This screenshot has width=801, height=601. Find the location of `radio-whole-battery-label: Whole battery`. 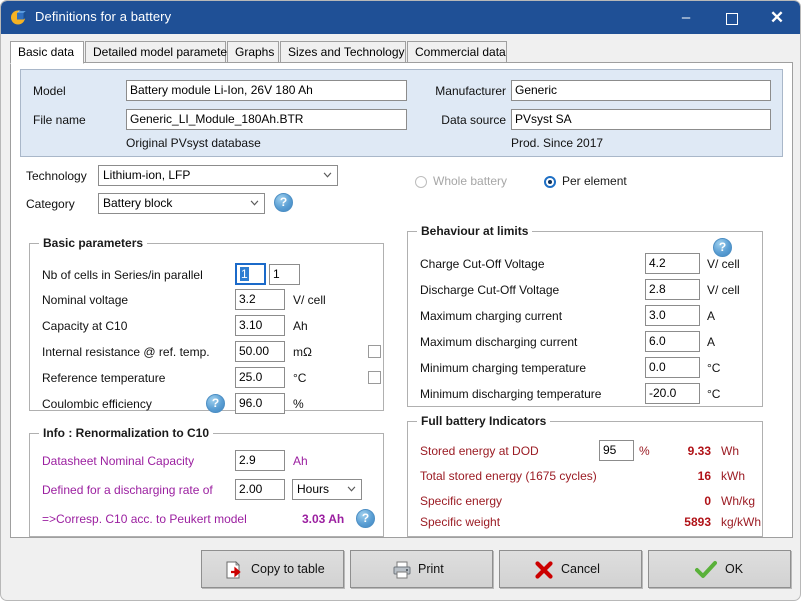

radio-whole-battery-label: Whole battery is located at coordinates (470, 181).